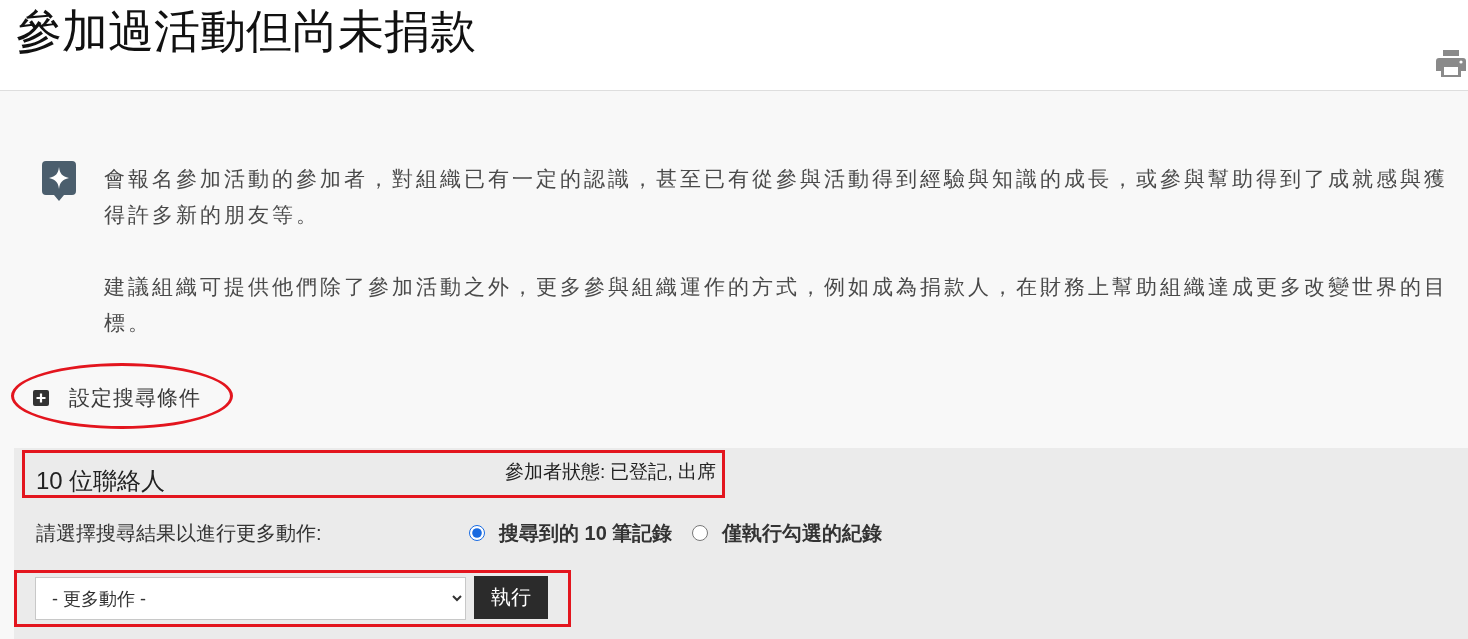 This screenshot has height=639, width=1468. Describe the element at coordinates (246, 29) in the screenshot. I see `page-title: 參加過活動但尚未捐款` at that location.